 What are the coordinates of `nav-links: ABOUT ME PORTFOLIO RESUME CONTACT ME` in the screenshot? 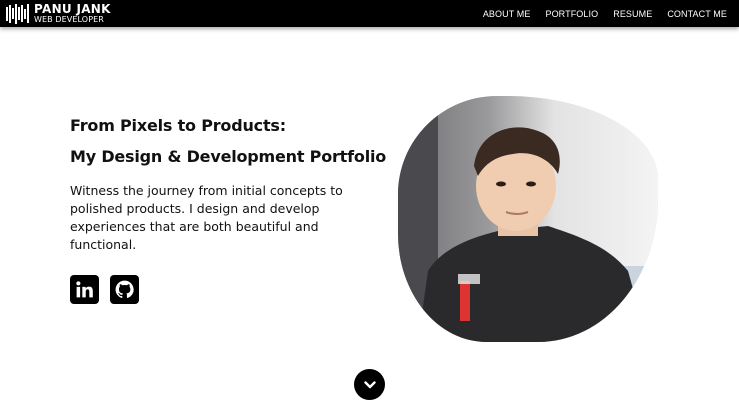 It's located at (605, 13).